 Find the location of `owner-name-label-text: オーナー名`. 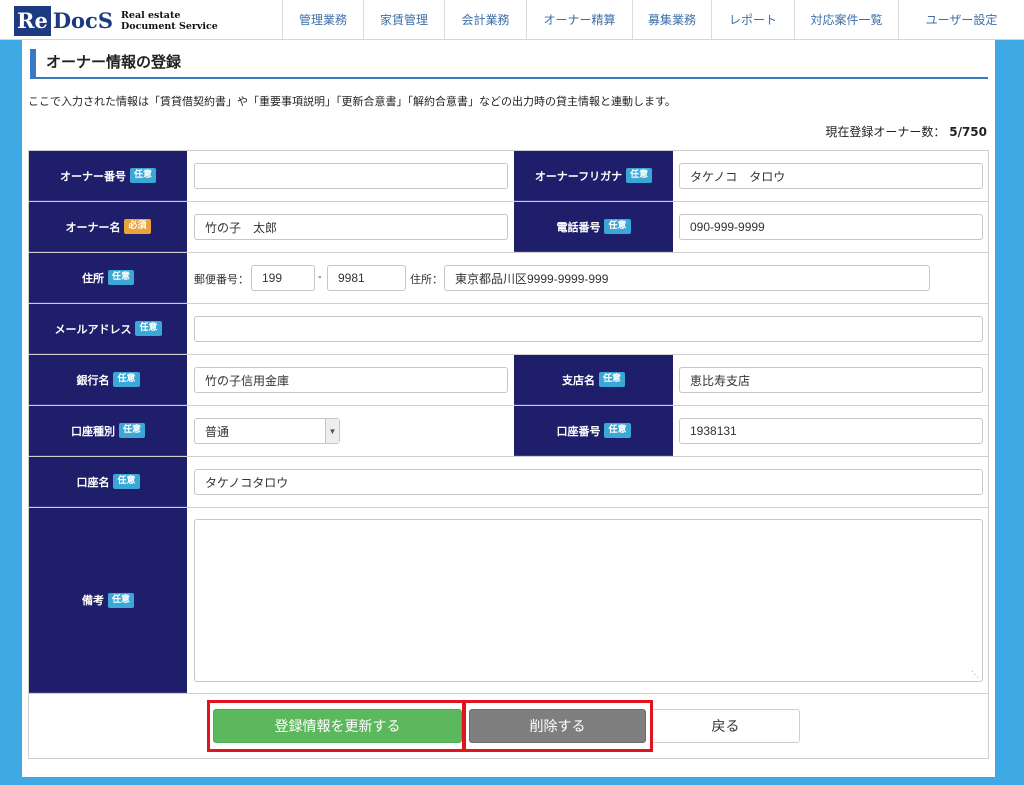

owner-name-label-text: オーナー名 is located at coordinates (93, 227).